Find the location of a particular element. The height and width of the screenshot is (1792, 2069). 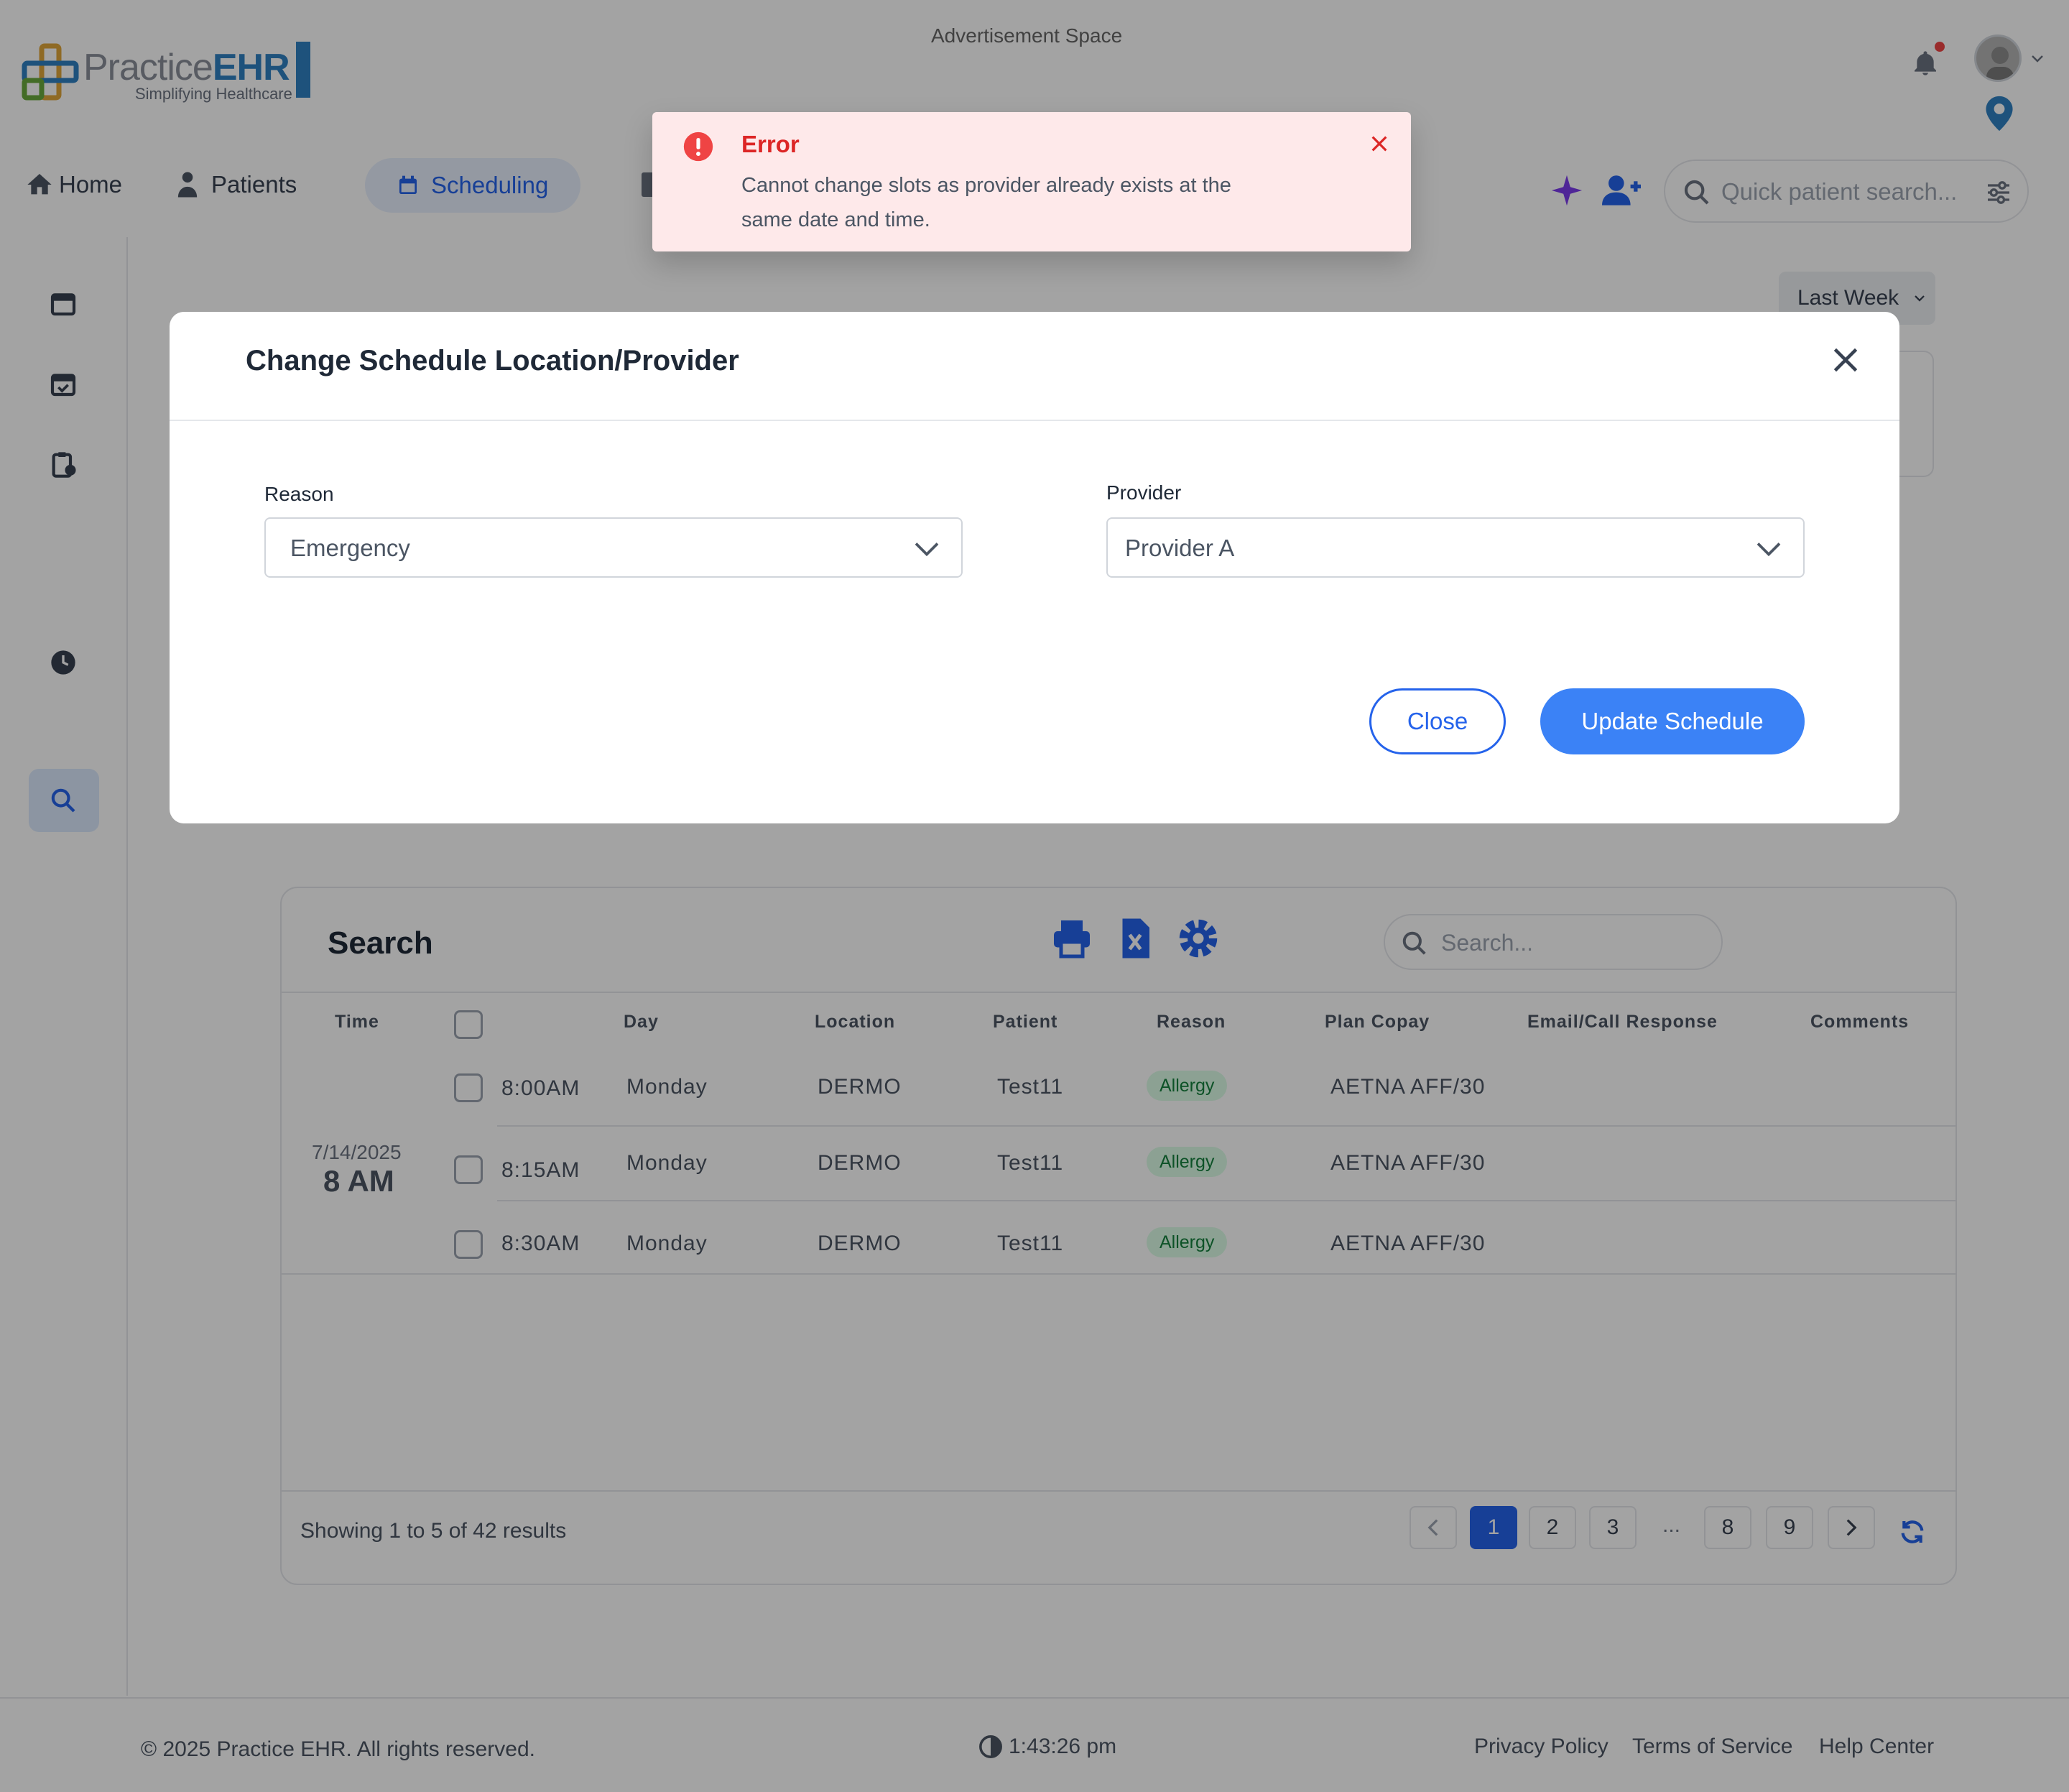

dialog-header-divider is located at coordinates (1034, 420).